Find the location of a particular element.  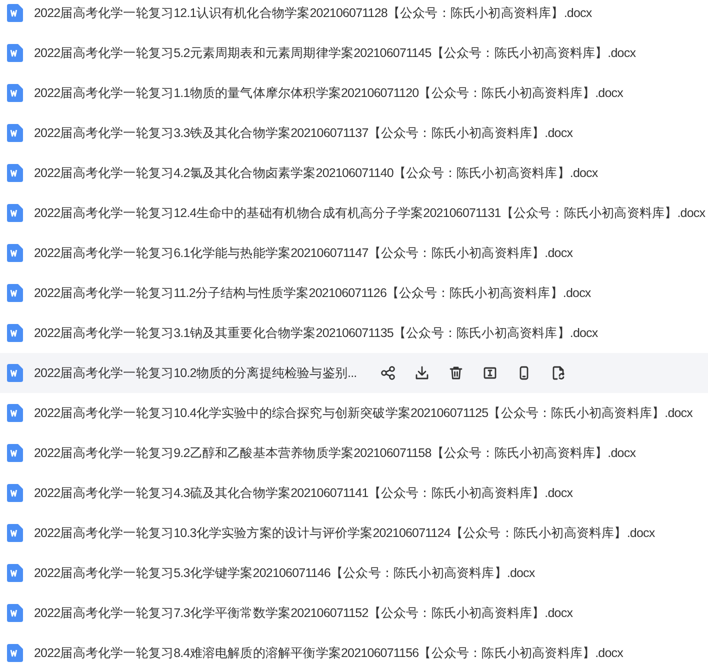

file-name: 2022届高考化学一轮复习3.3铁及其化合物学案202106071137【公众号：陈氏小初高资料库】.docx is located at coordinates (303, 133).